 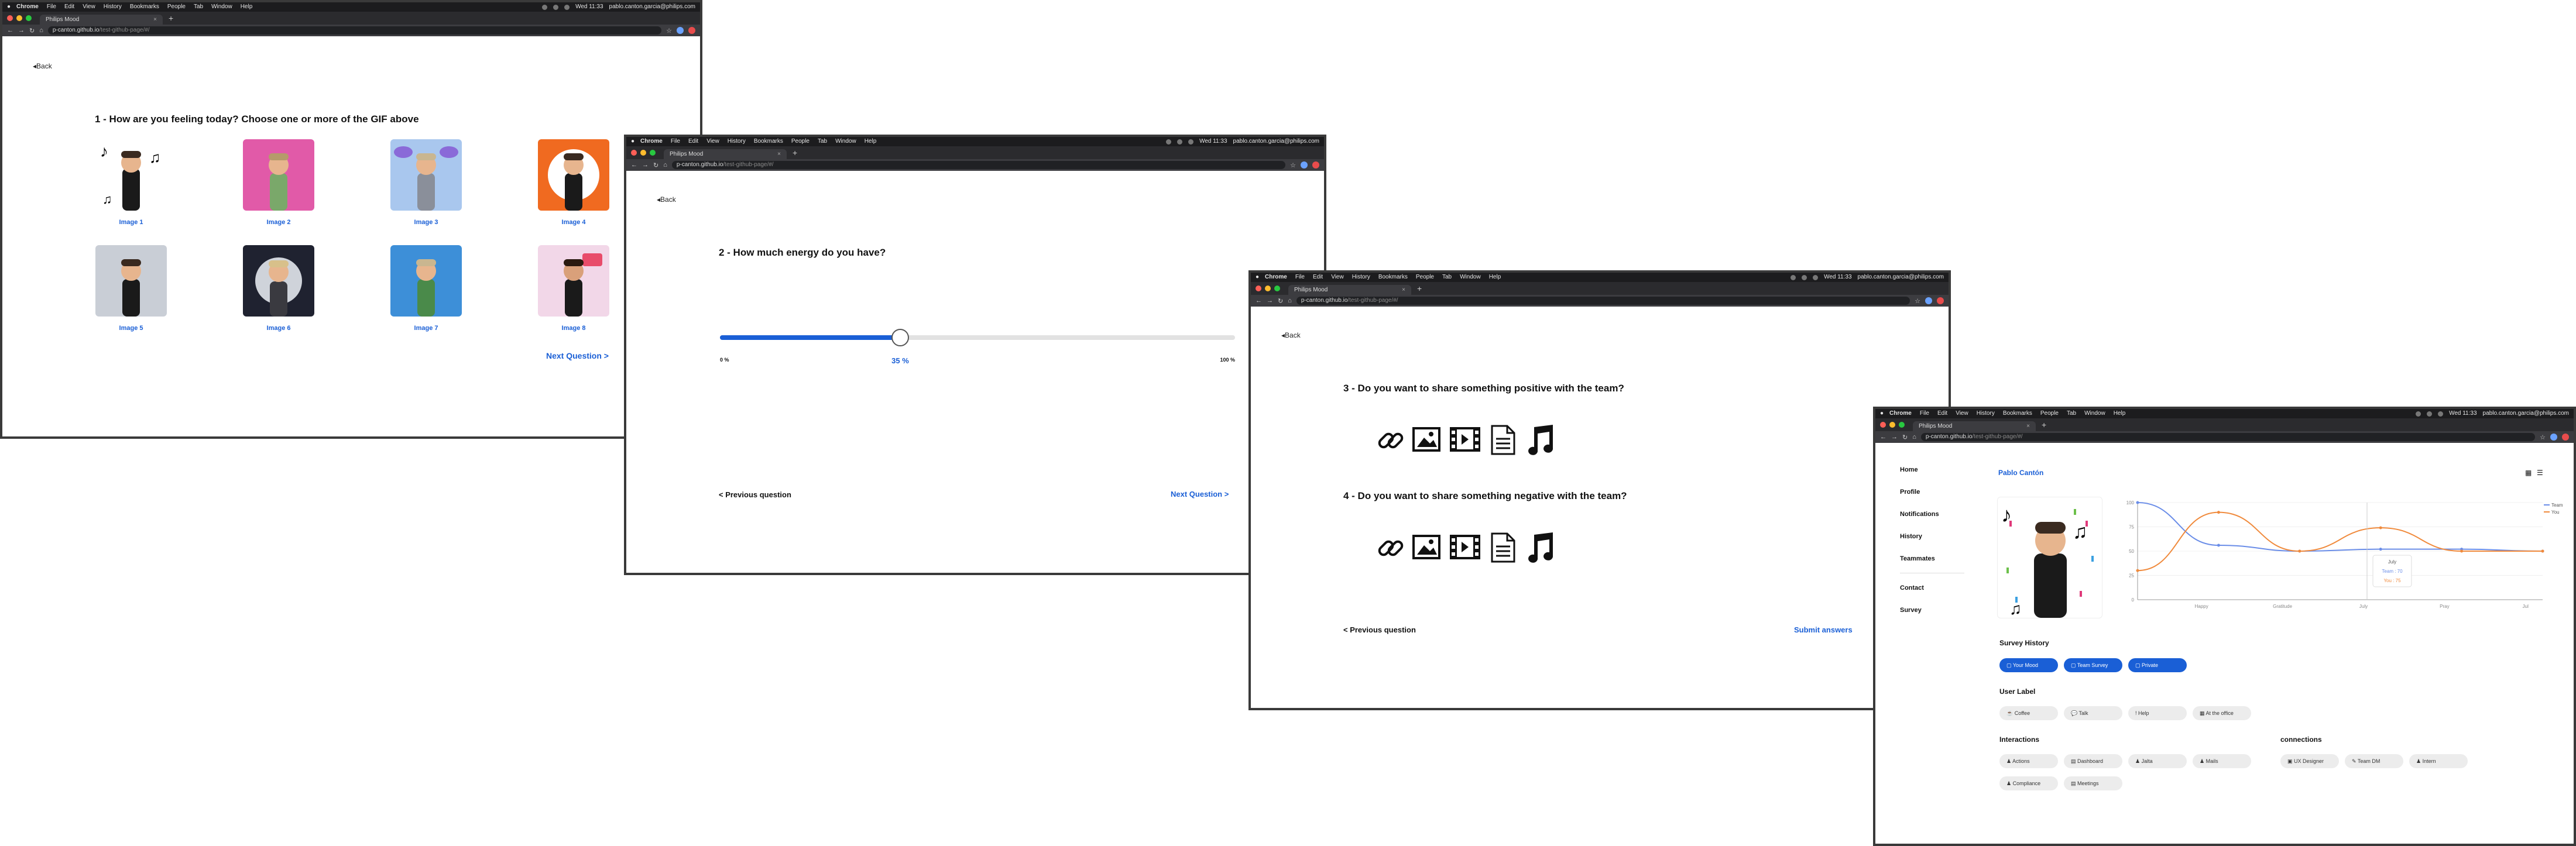 I want to click on gif-label-7: Image 7, so click(x=426, y=328).